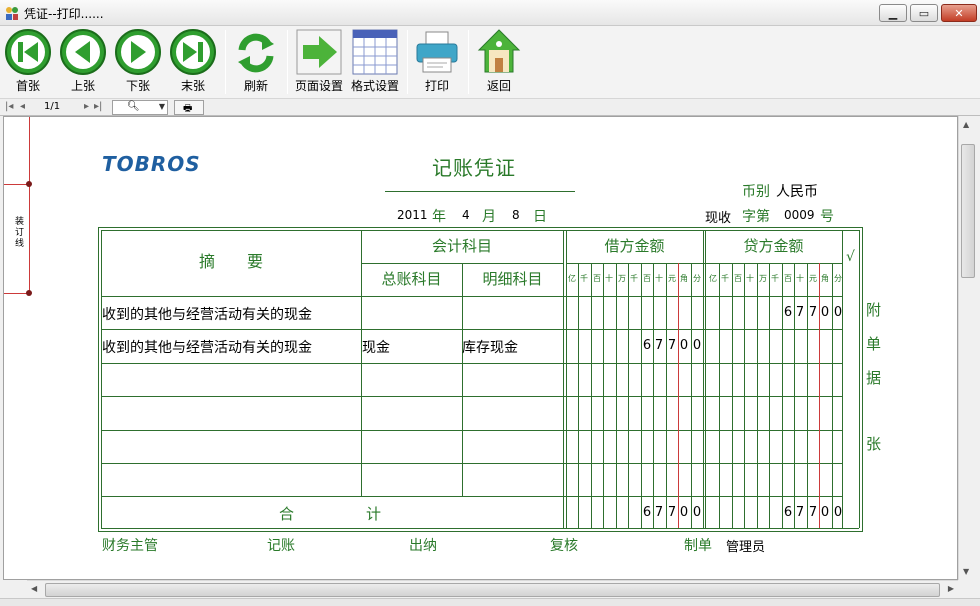  I want to click on scroll-left-icon: ◀, so click(34, 588).